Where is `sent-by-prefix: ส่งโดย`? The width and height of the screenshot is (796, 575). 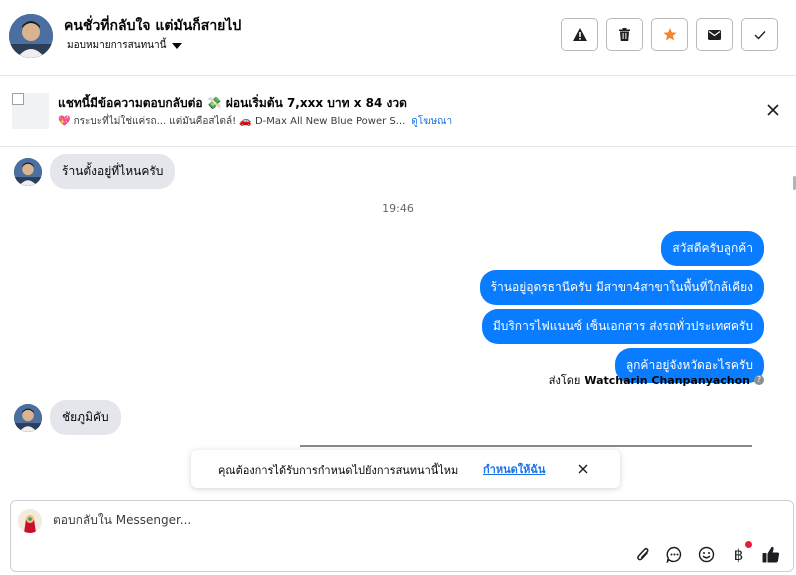
sent-by-prefix: ส่งโดย is located at coordinates (564, 380).